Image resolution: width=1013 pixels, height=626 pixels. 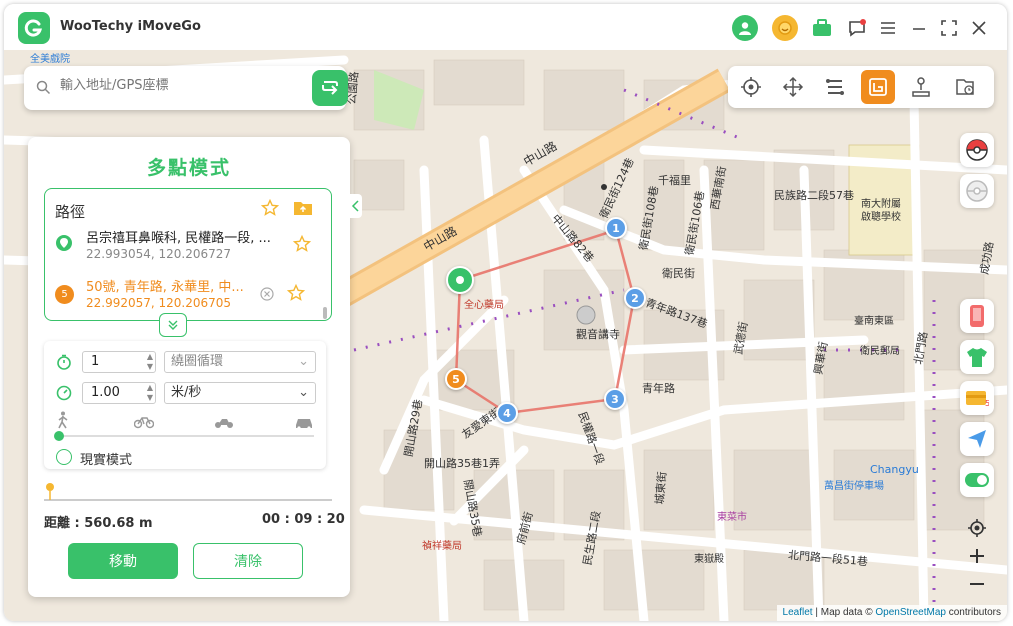 I want to click on search-go-button, so click(x=330, y=88).